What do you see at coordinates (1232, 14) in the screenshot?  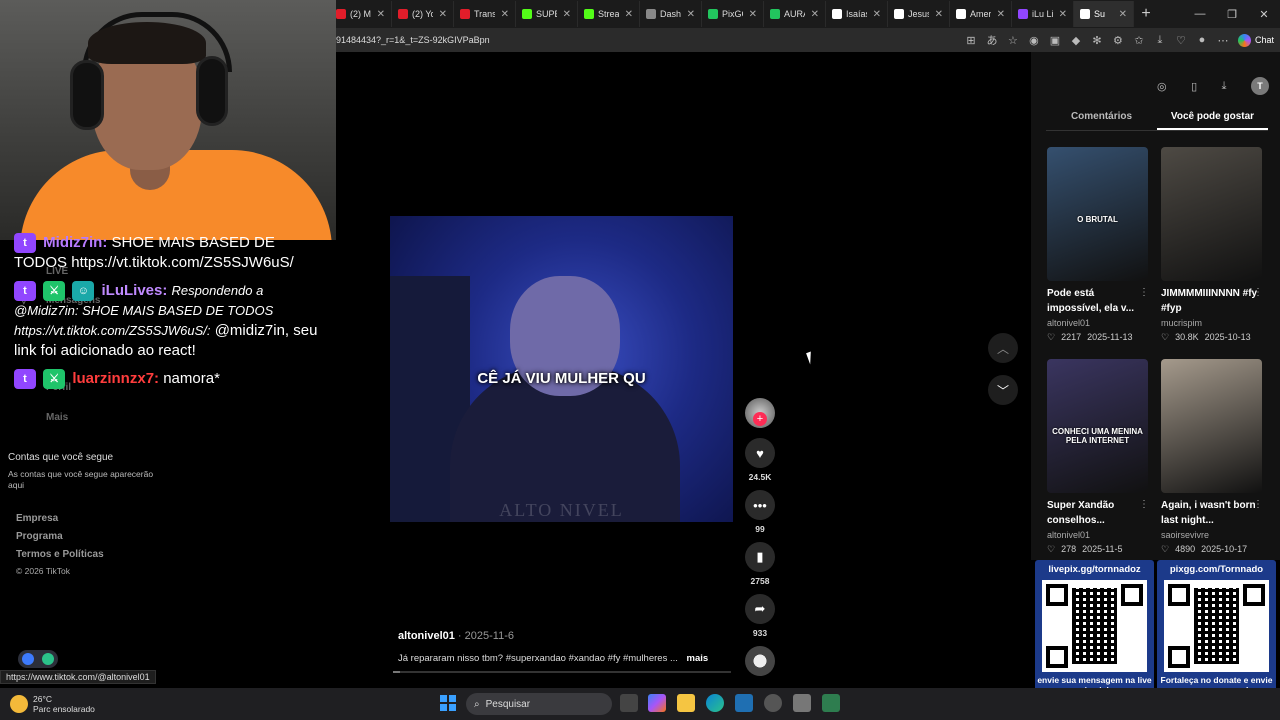 I see `maximize-button: ❐` at bounding box center [1232, 14].